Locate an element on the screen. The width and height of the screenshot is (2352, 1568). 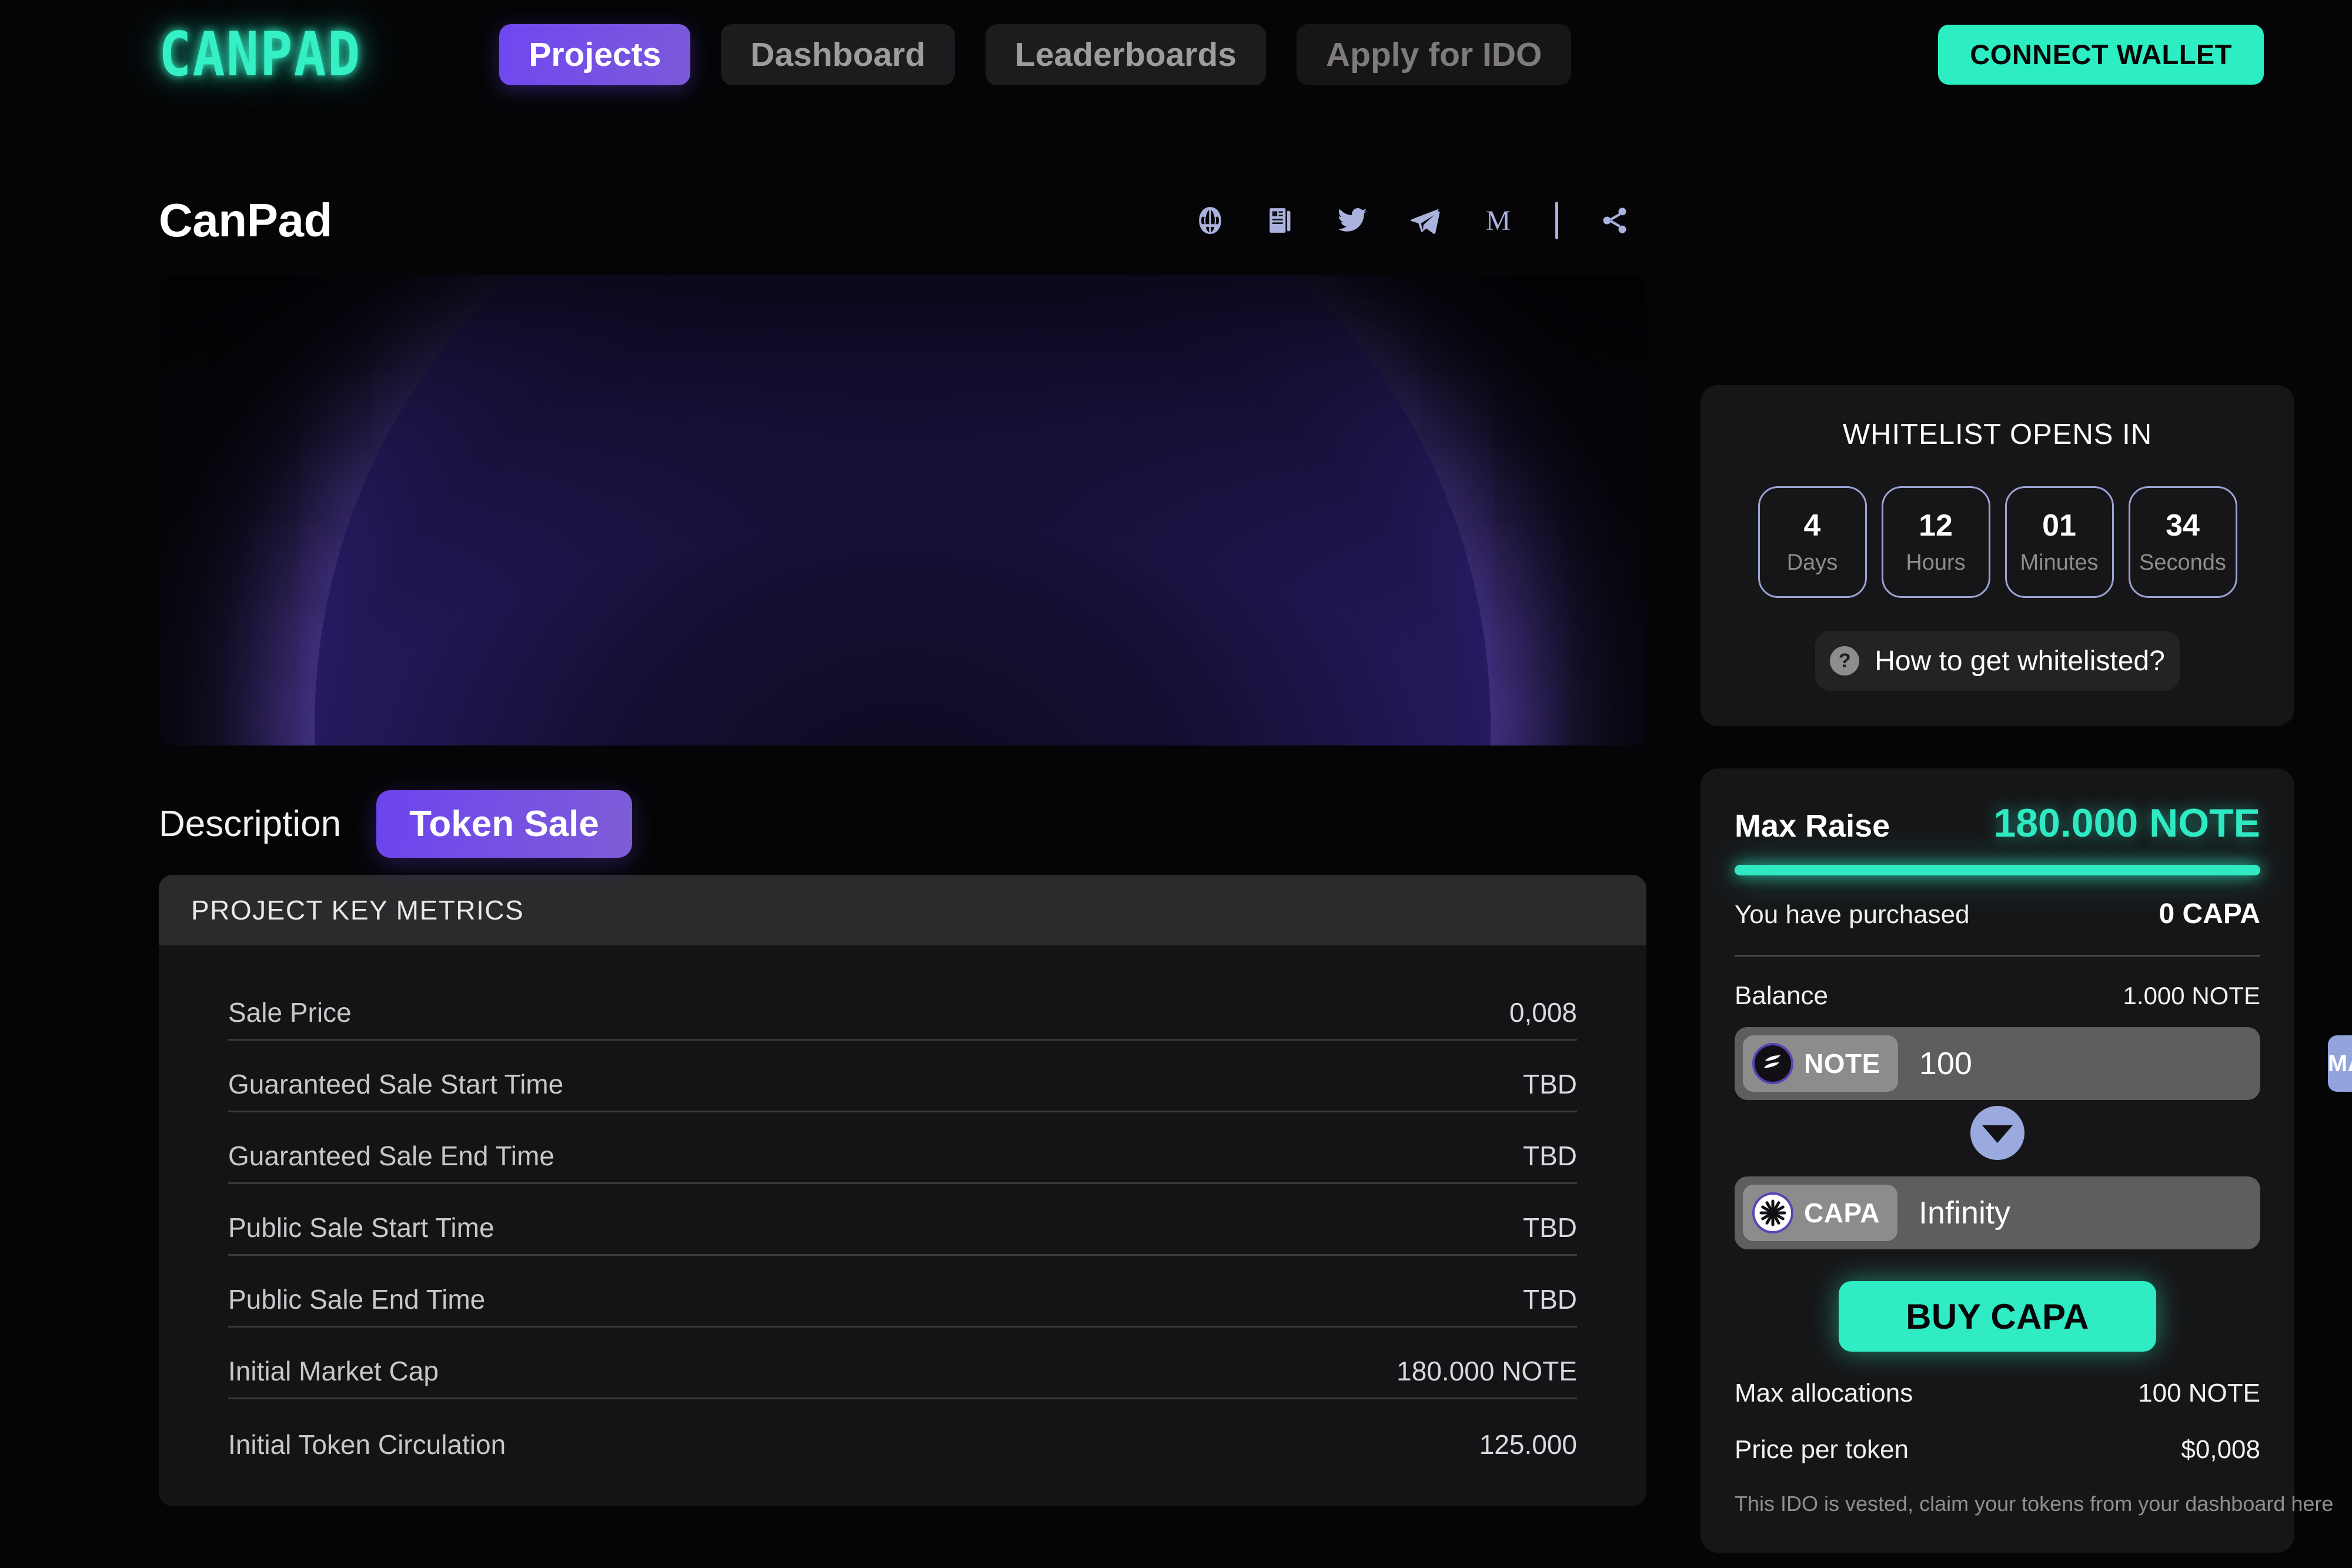
canpad-logo: CANPAD is located at coordinates (260, 55).